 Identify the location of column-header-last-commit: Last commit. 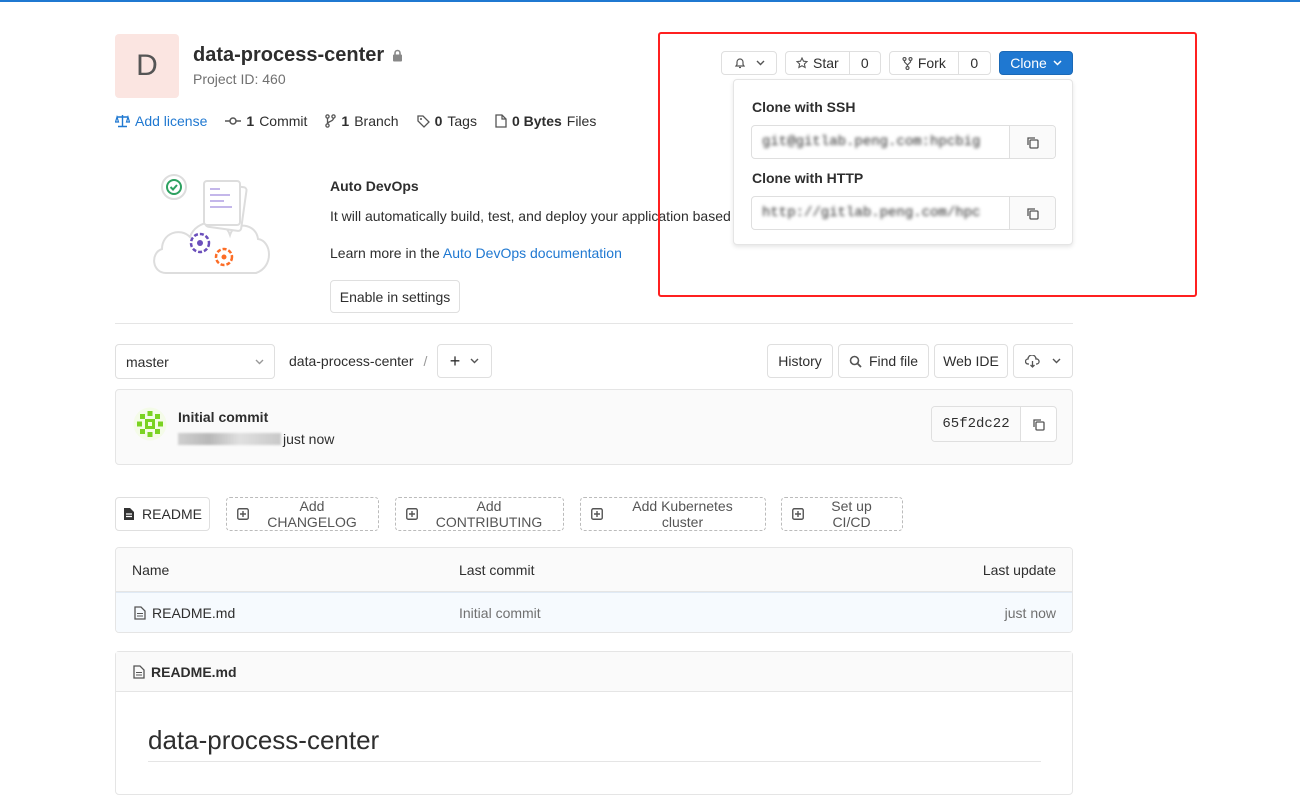
(497, 569).